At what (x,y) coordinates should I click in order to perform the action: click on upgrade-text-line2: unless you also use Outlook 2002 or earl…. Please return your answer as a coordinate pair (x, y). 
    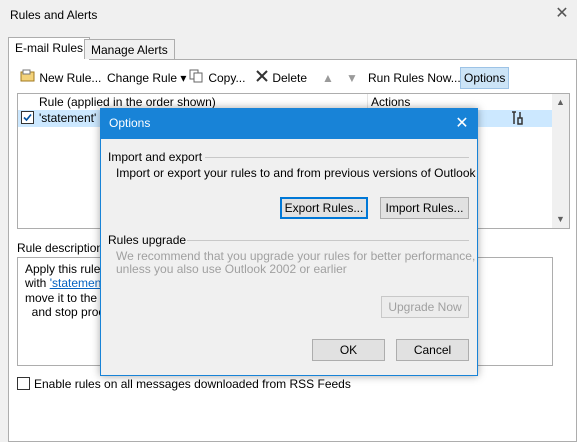
    Looking at the image, I should click on (231, 269).